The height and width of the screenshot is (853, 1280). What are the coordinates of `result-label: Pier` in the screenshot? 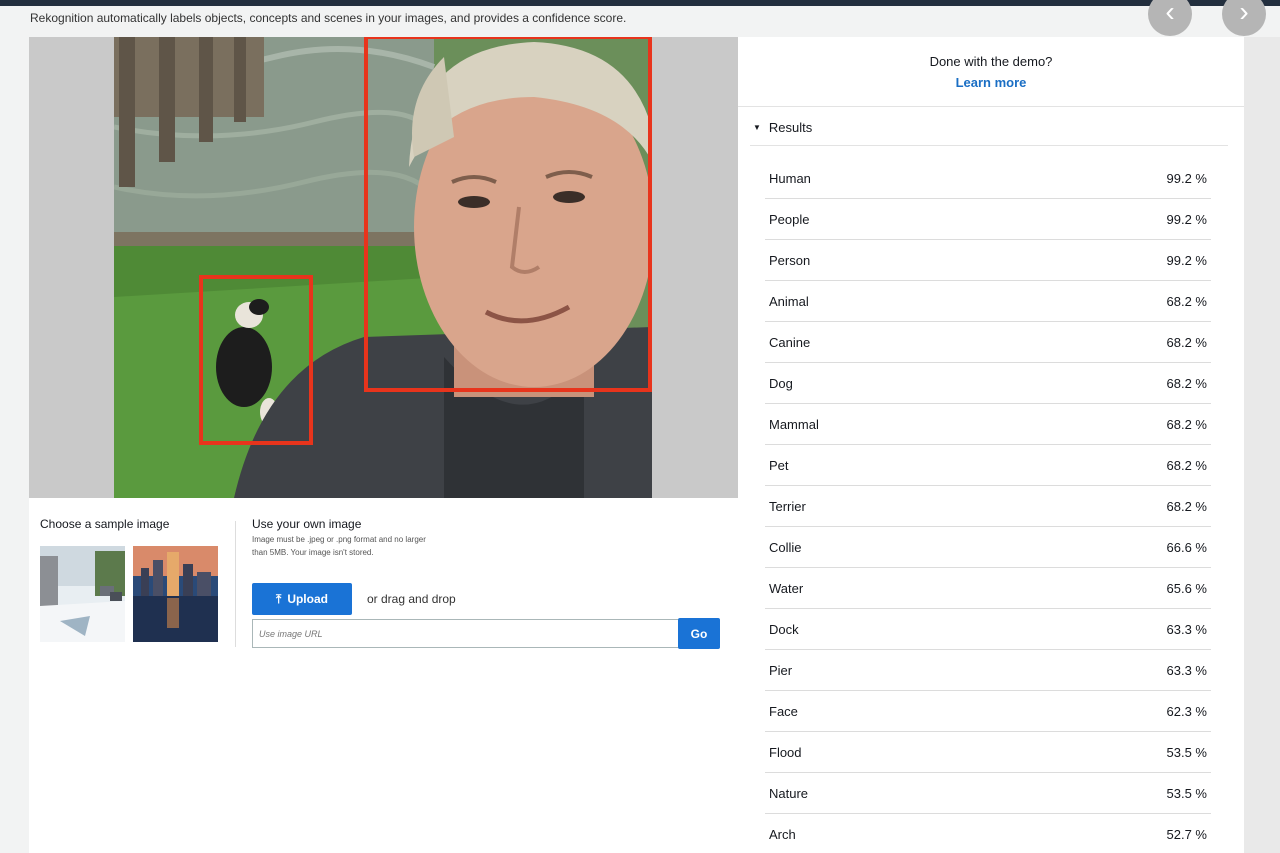 It's located at (781, 670).